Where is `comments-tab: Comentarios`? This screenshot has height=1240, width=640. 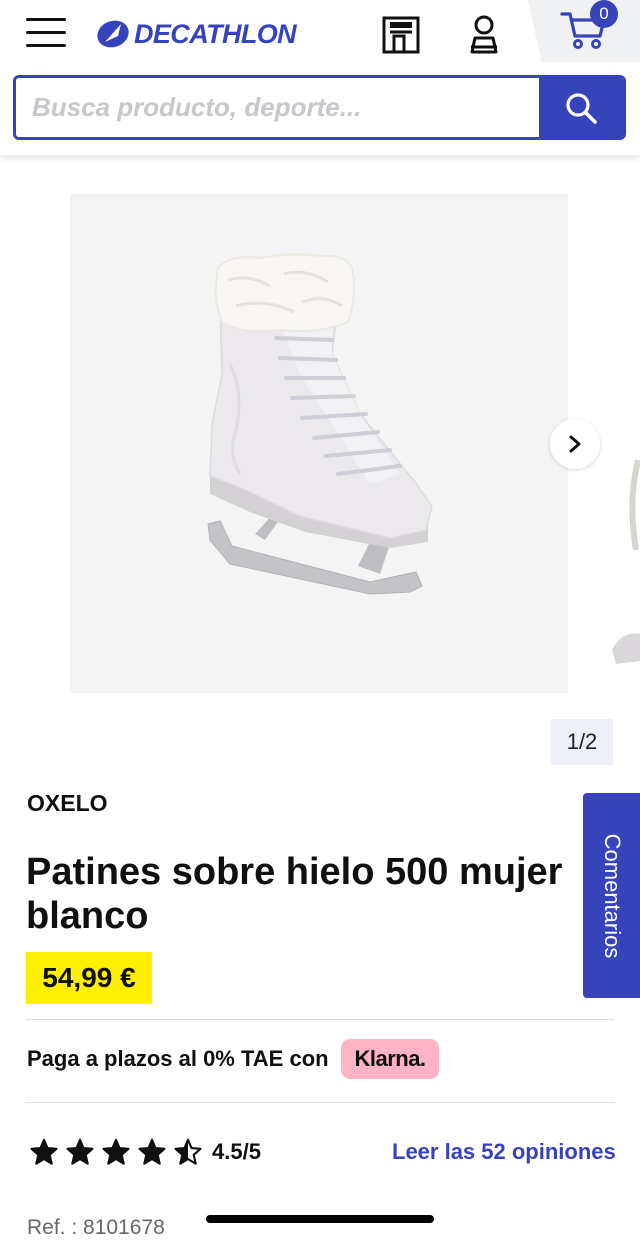
comments-tab: Comentarios is located at coordinates (611, 895).